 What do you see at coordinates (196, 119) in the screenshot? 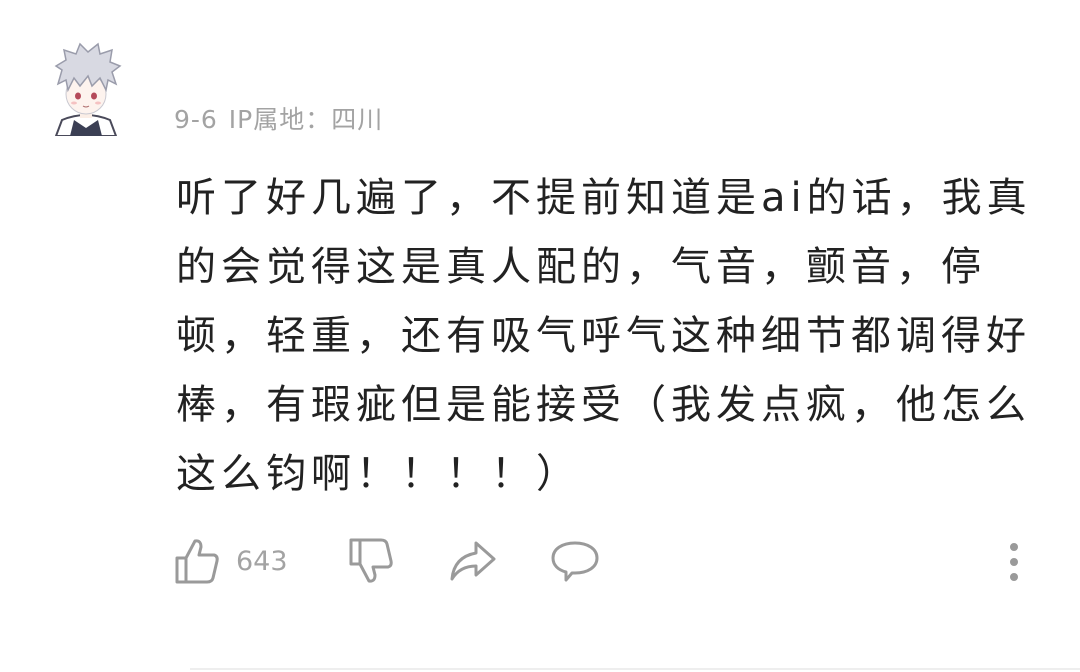
I see `comment-date: 9-6` at bounding box center [196, 119].